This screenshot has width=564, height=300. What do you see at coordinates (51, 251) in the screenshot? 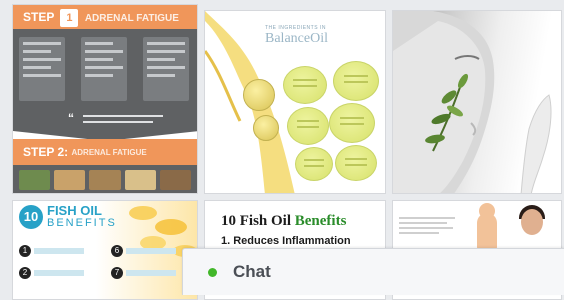
I see `benefit-item: 1` at bounding box center [51, 251].